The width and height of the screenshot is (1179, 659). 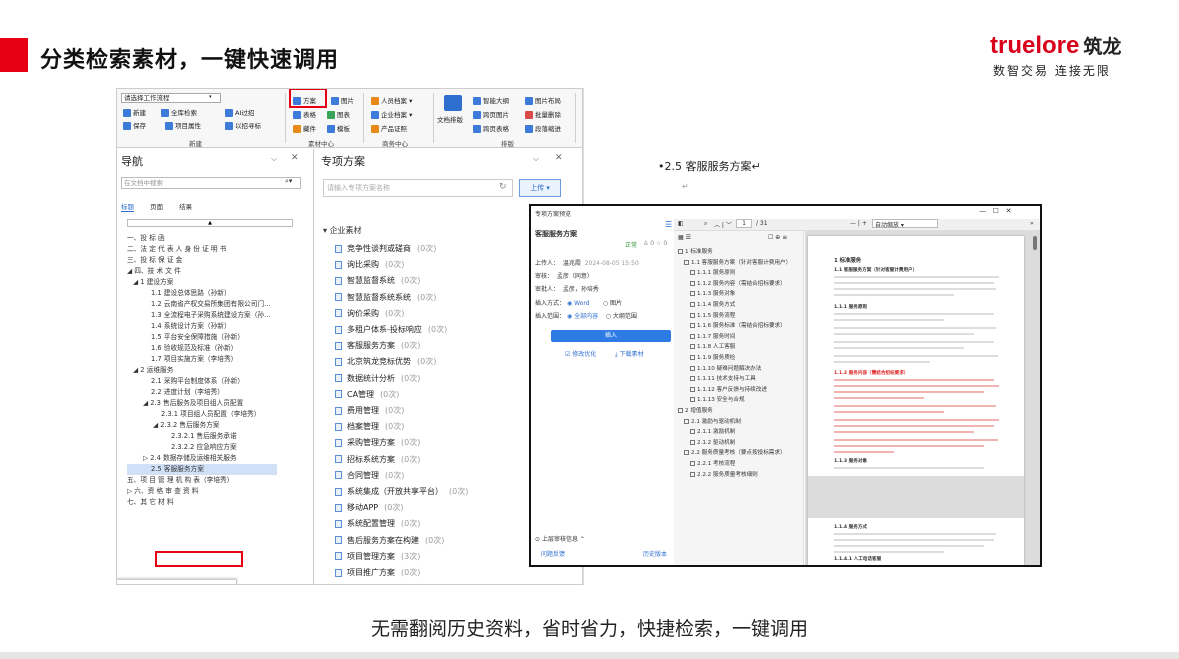 What do you see at coordinates (134, 112) in the screenshot?
I see `new-button: 新建` at bounding box center [134, 112].